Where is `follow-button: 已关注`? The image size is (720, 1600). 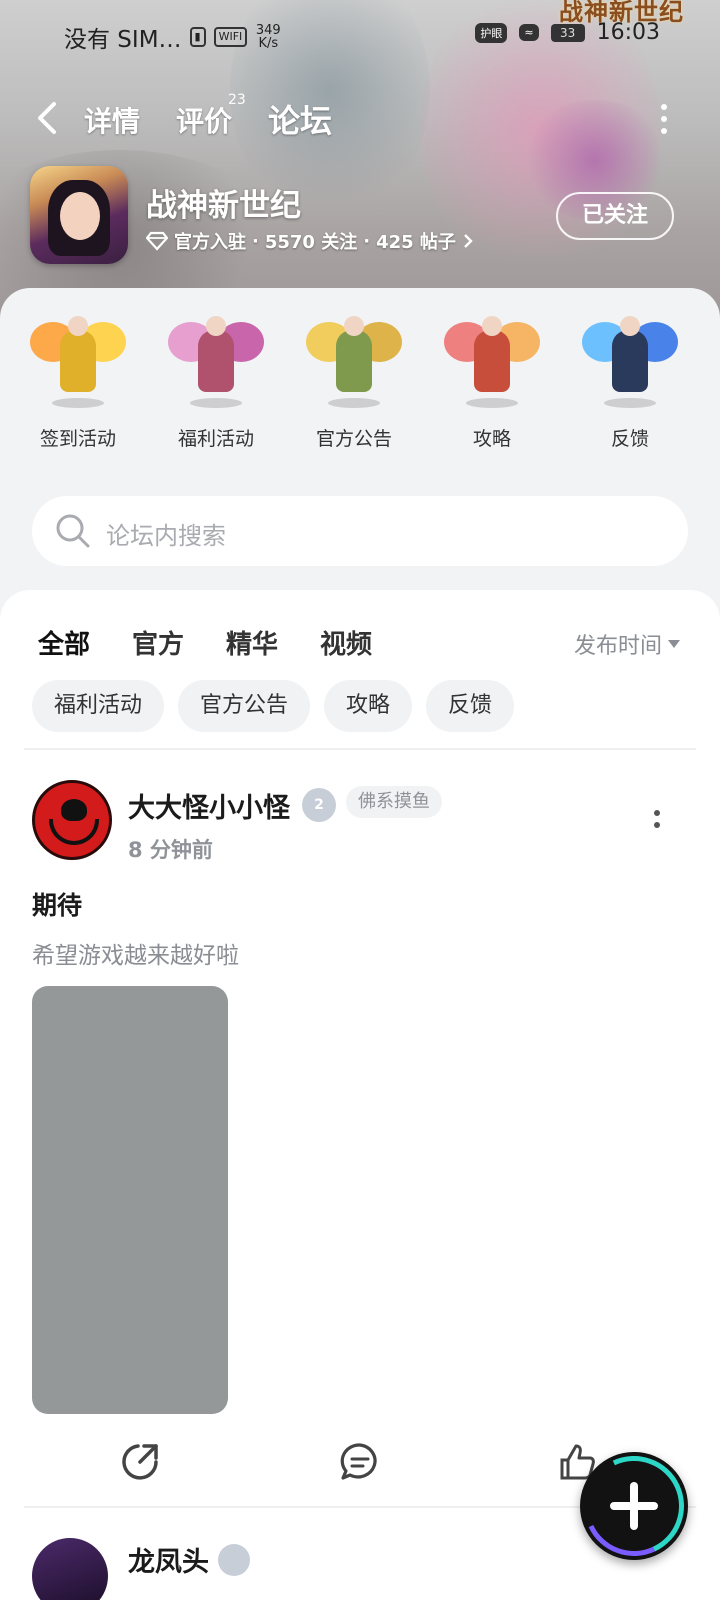
follow-button: 已关注 is located at coordinates (615, 216).